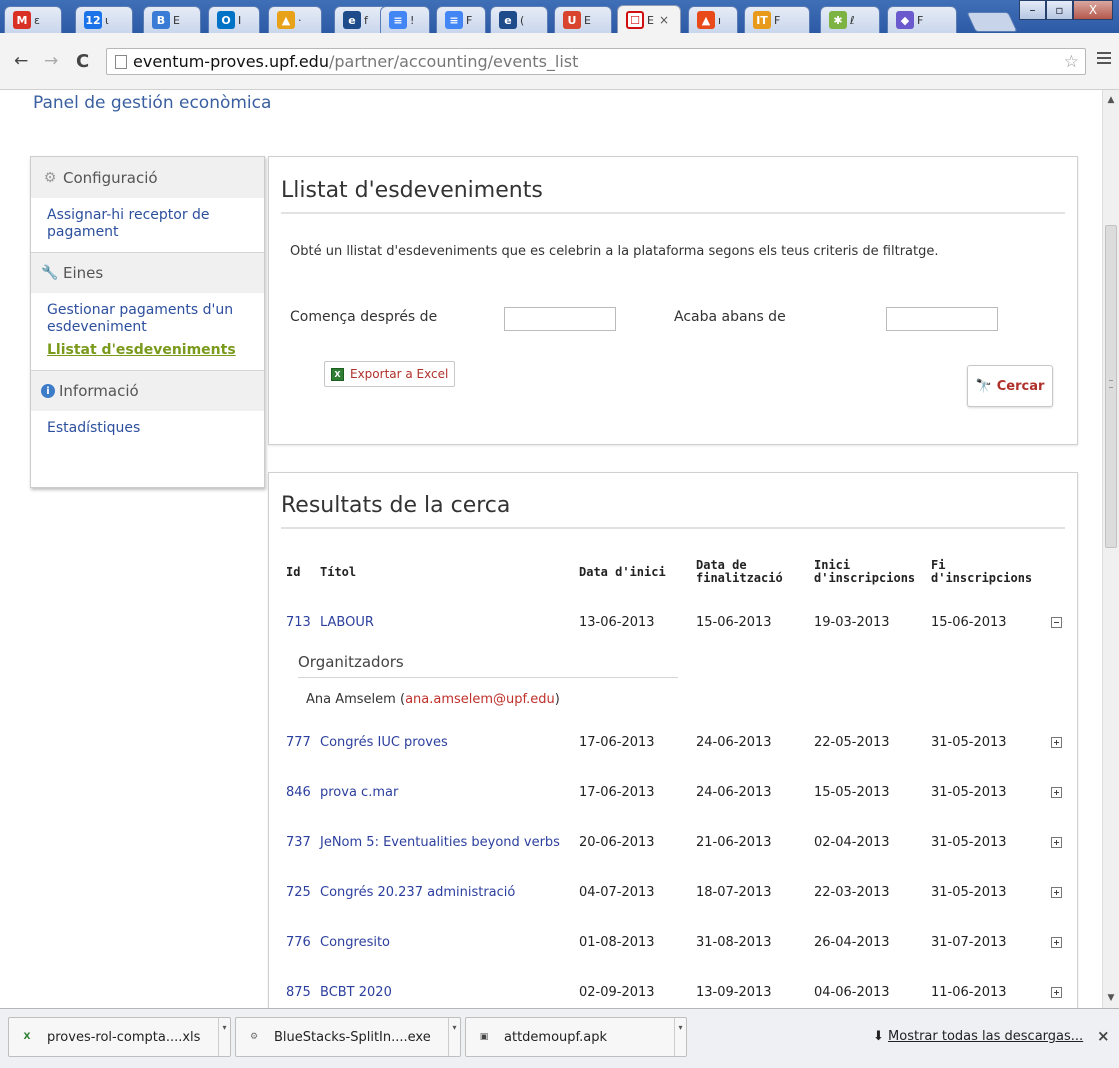 The width and height of the screenshot is (1119, 1068). I want to click on cell-reg-end: 31-05-2013, so click(969, 792).